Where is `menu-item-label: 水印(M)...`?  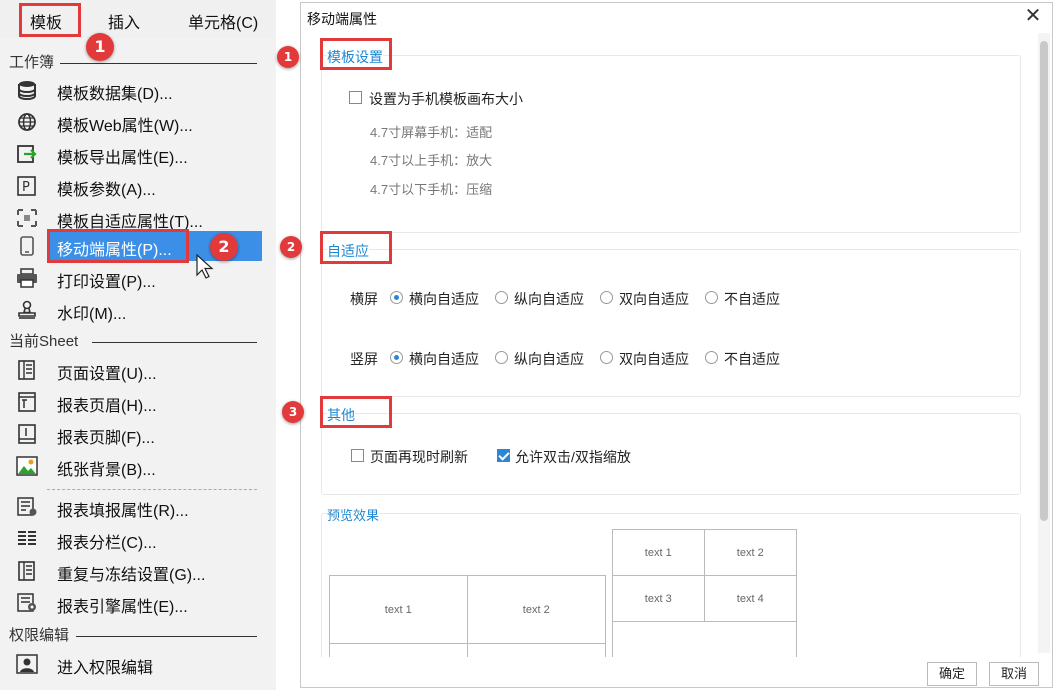
menu-item-label: 水印(M)... is located at coordinates (92, 314).